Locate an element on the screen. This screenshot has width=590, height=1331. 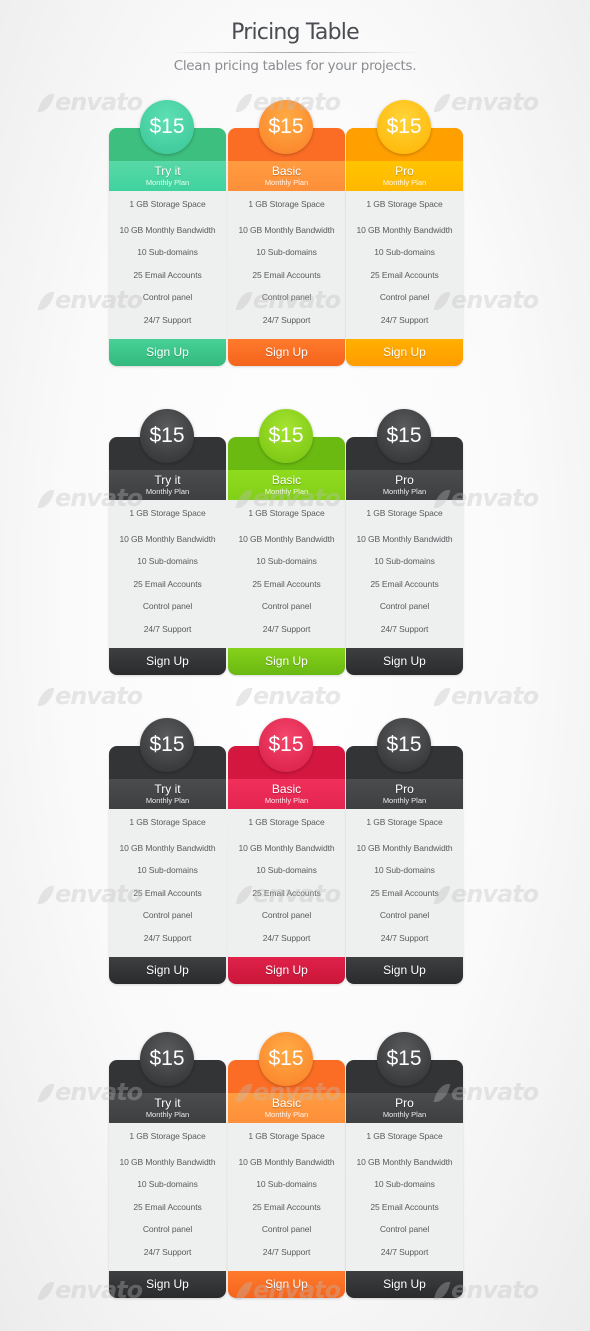
title-divider is located at coordinates (295, 52).